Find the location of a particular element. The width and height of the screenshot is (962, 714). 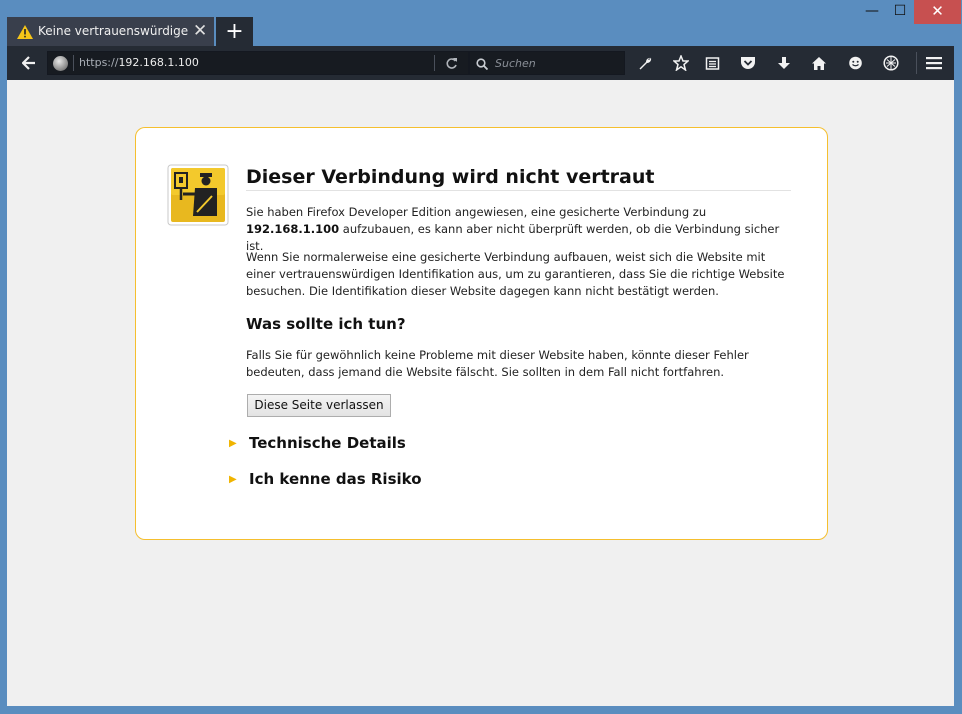

hamburger-menu-icon is located at coordinates (934, 63).